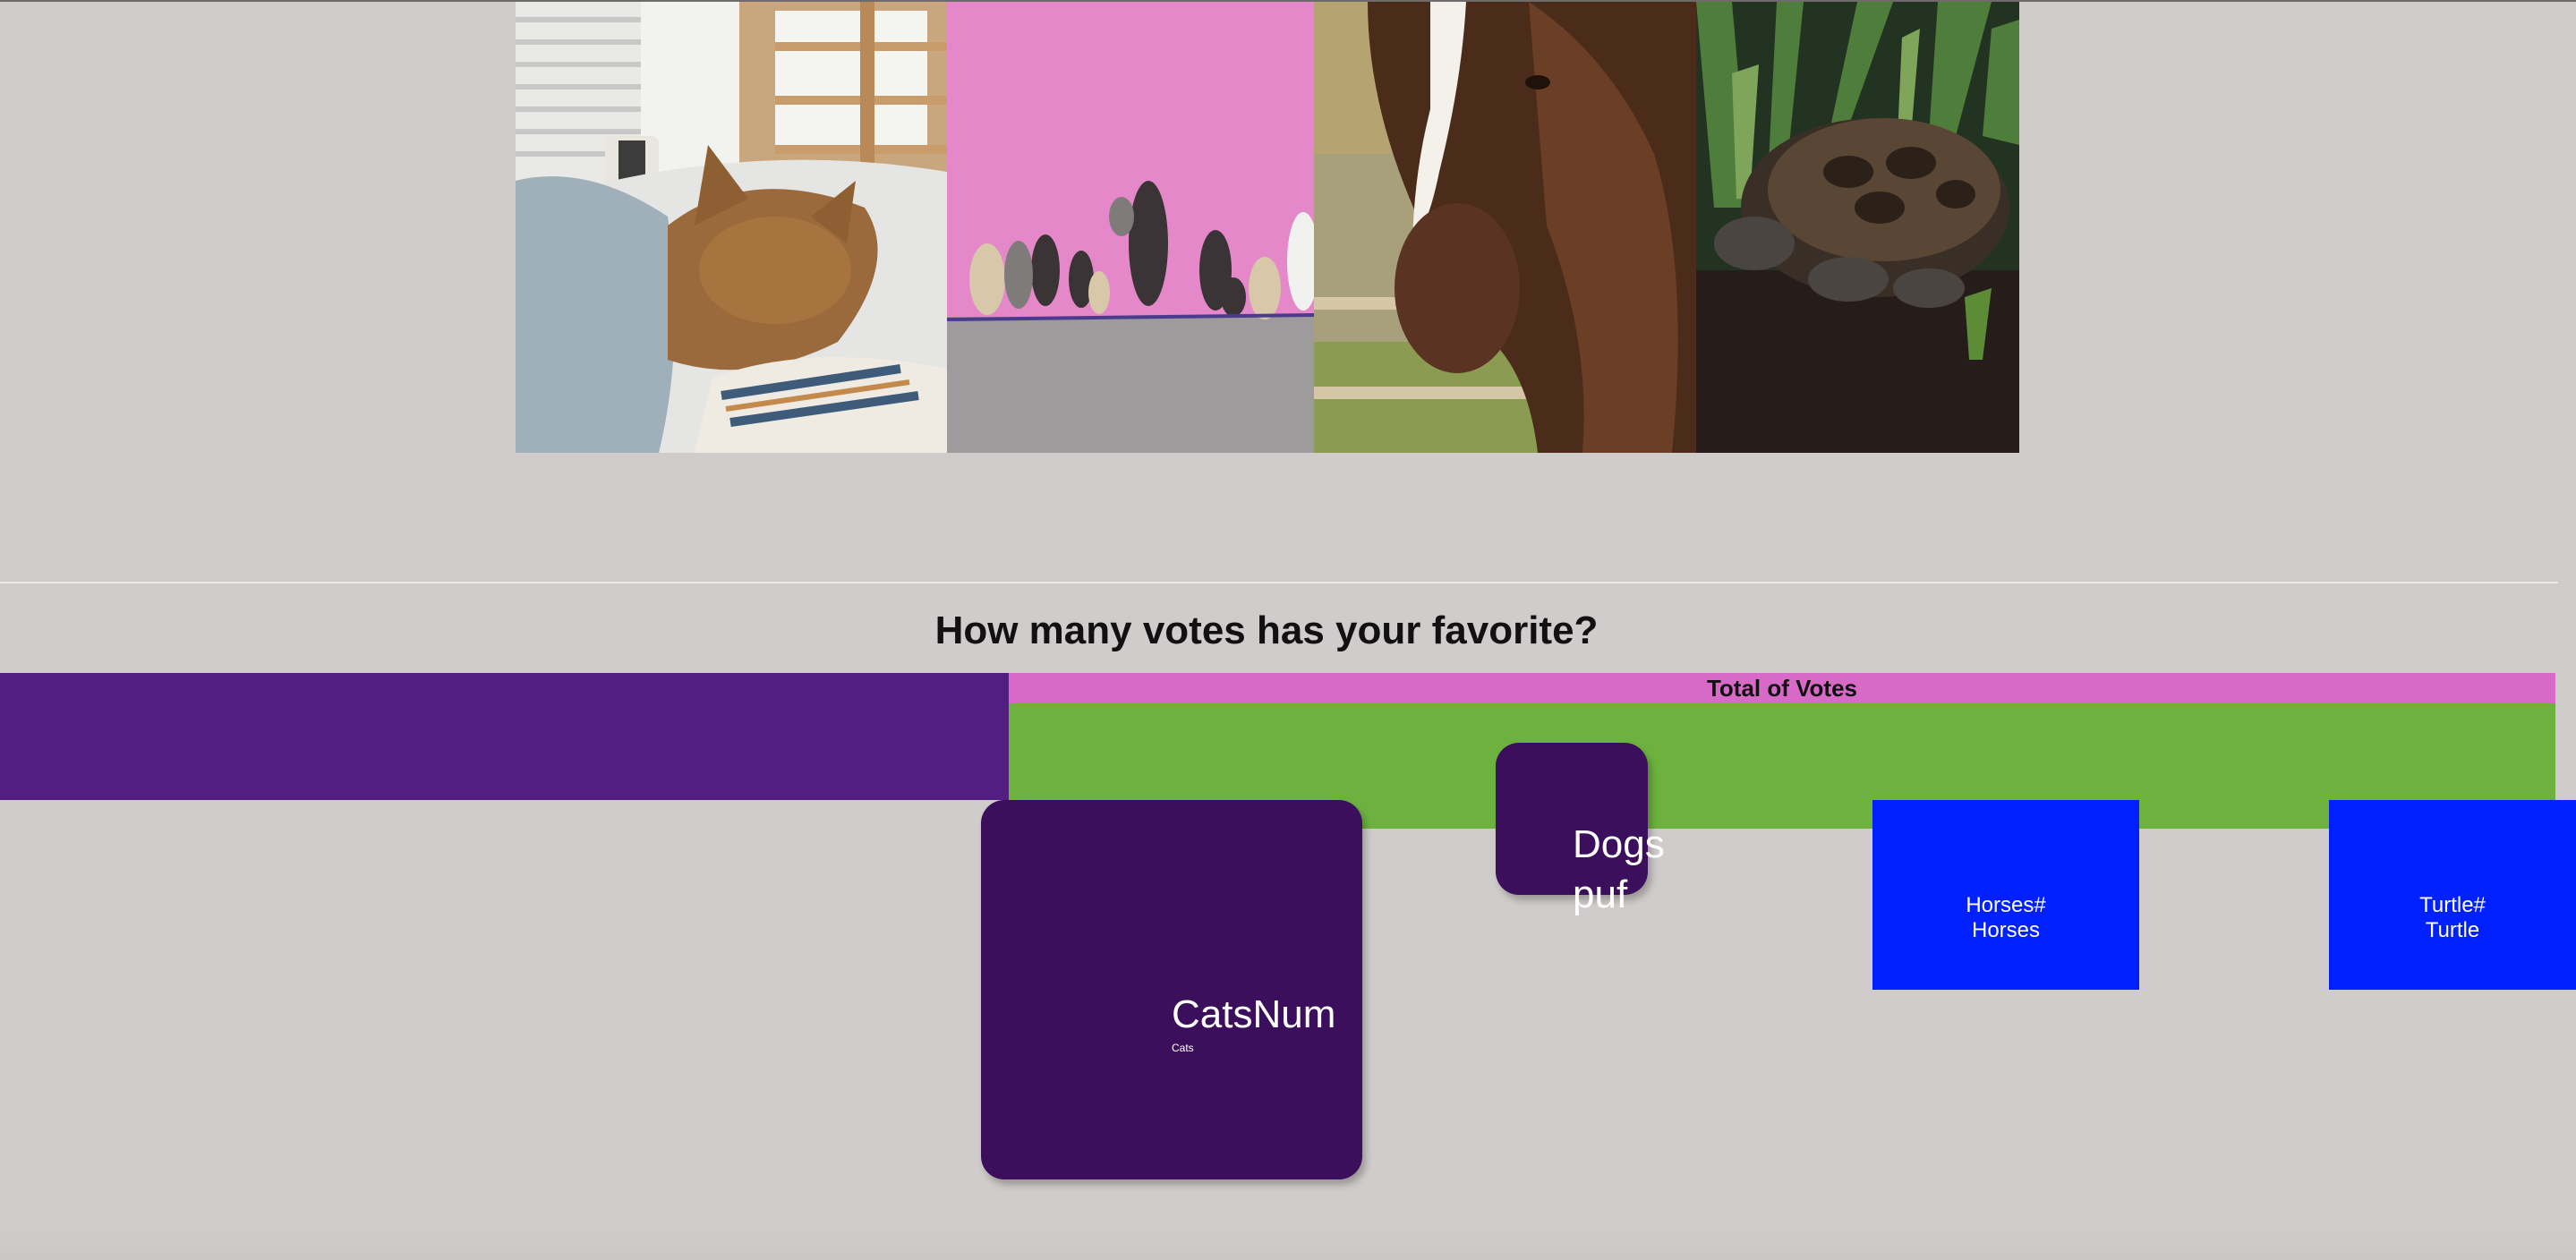 This screenshot has width=2576, height=1260. What do you see at coordinates (2452, 930) in the screenshot?
I see `turtle-vote-label: Turtle` at bounding box center [2452, 930].